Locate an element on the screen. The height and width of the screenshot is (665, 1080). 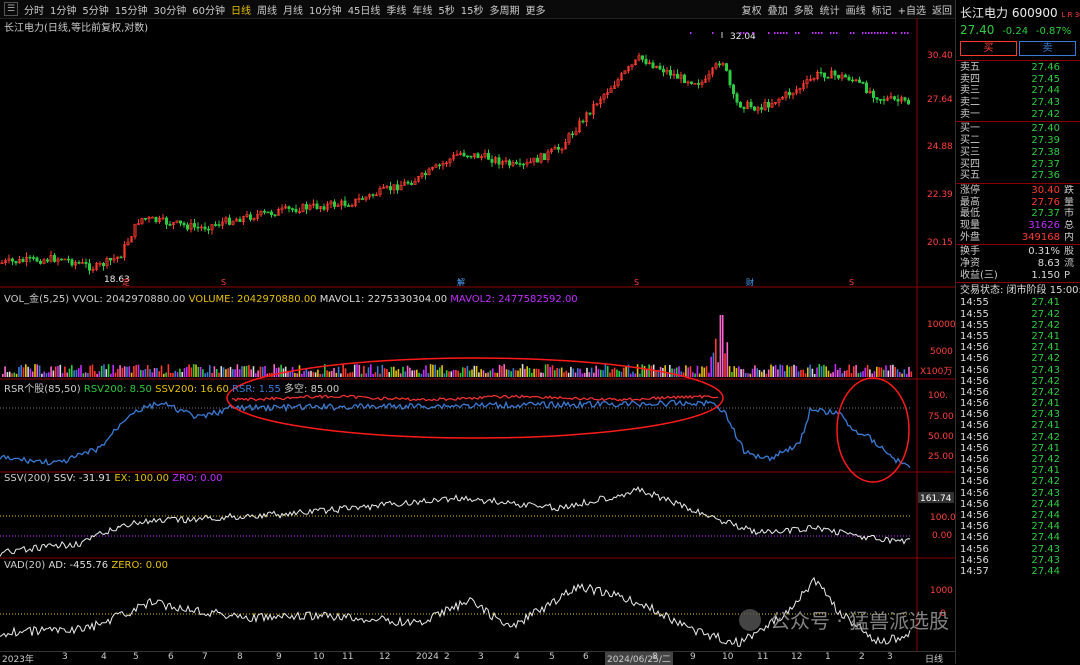
tool-button: 标记 is located at coordinates (882, 9).